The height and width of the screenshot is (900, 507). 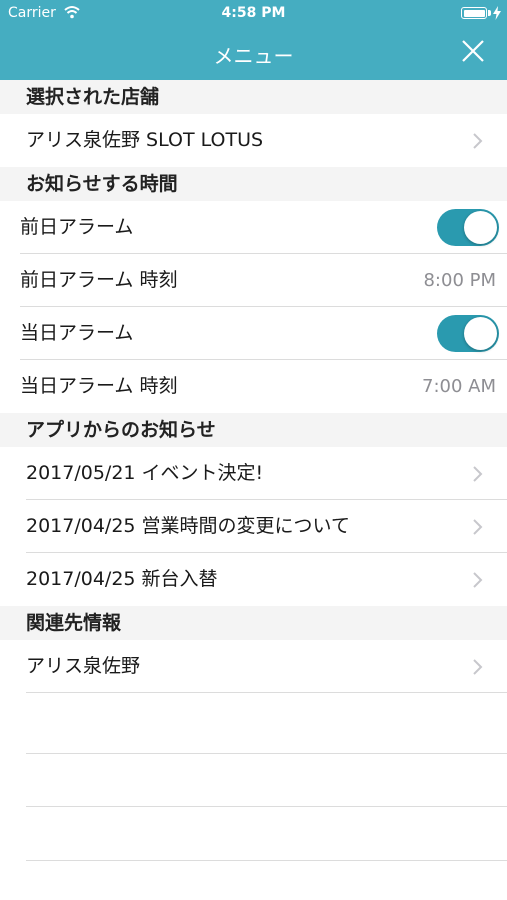 I want to click on day-alarm-toggle, so click(x=468, y=333).